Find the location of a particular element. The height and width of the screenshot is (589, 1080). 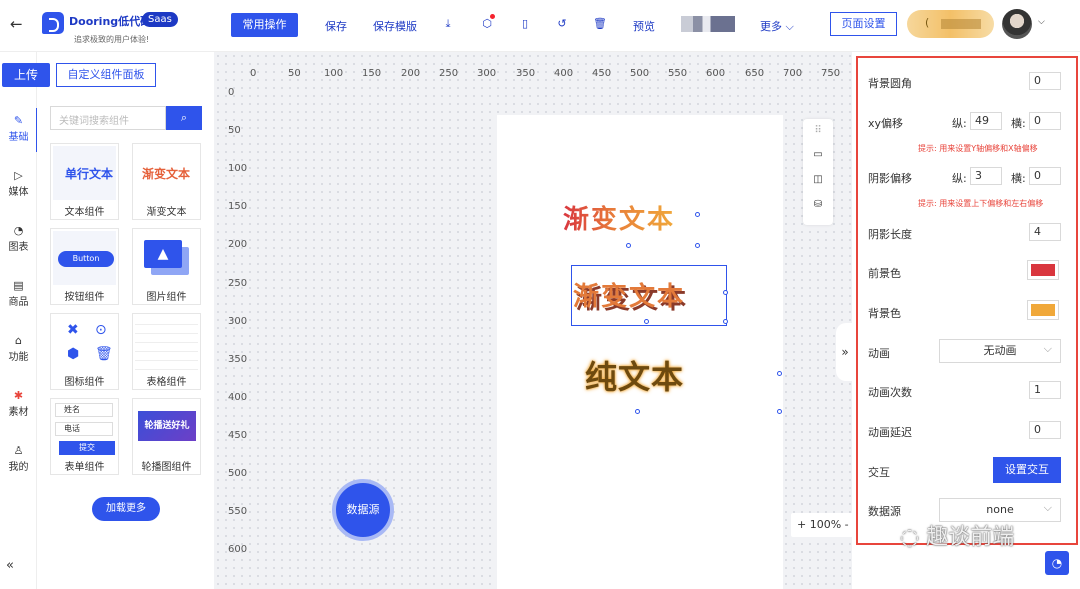

drag-handle-icon: ⠿ is located at coordinates (818, 130).